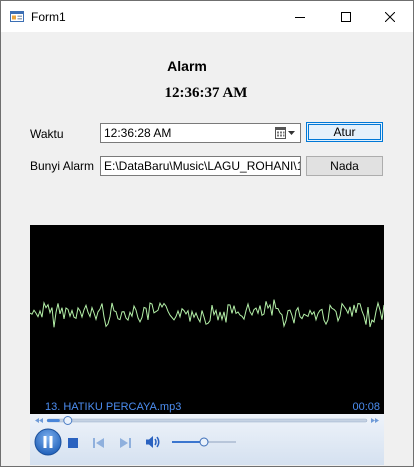  I want to click on bunyi-alarm-label: Bunyi Alarm, so click(62, 166).